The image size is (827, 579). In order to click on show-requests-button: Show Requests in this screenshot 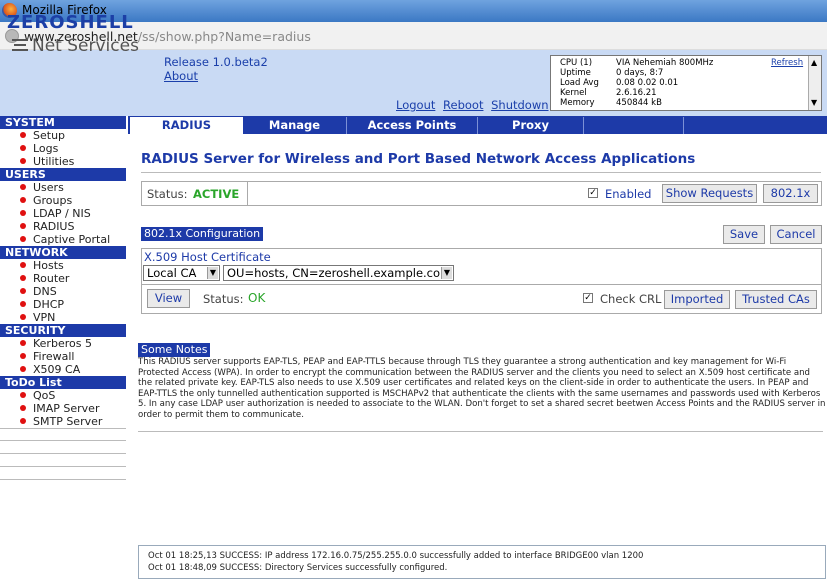, I will do `click(709, 193)`.